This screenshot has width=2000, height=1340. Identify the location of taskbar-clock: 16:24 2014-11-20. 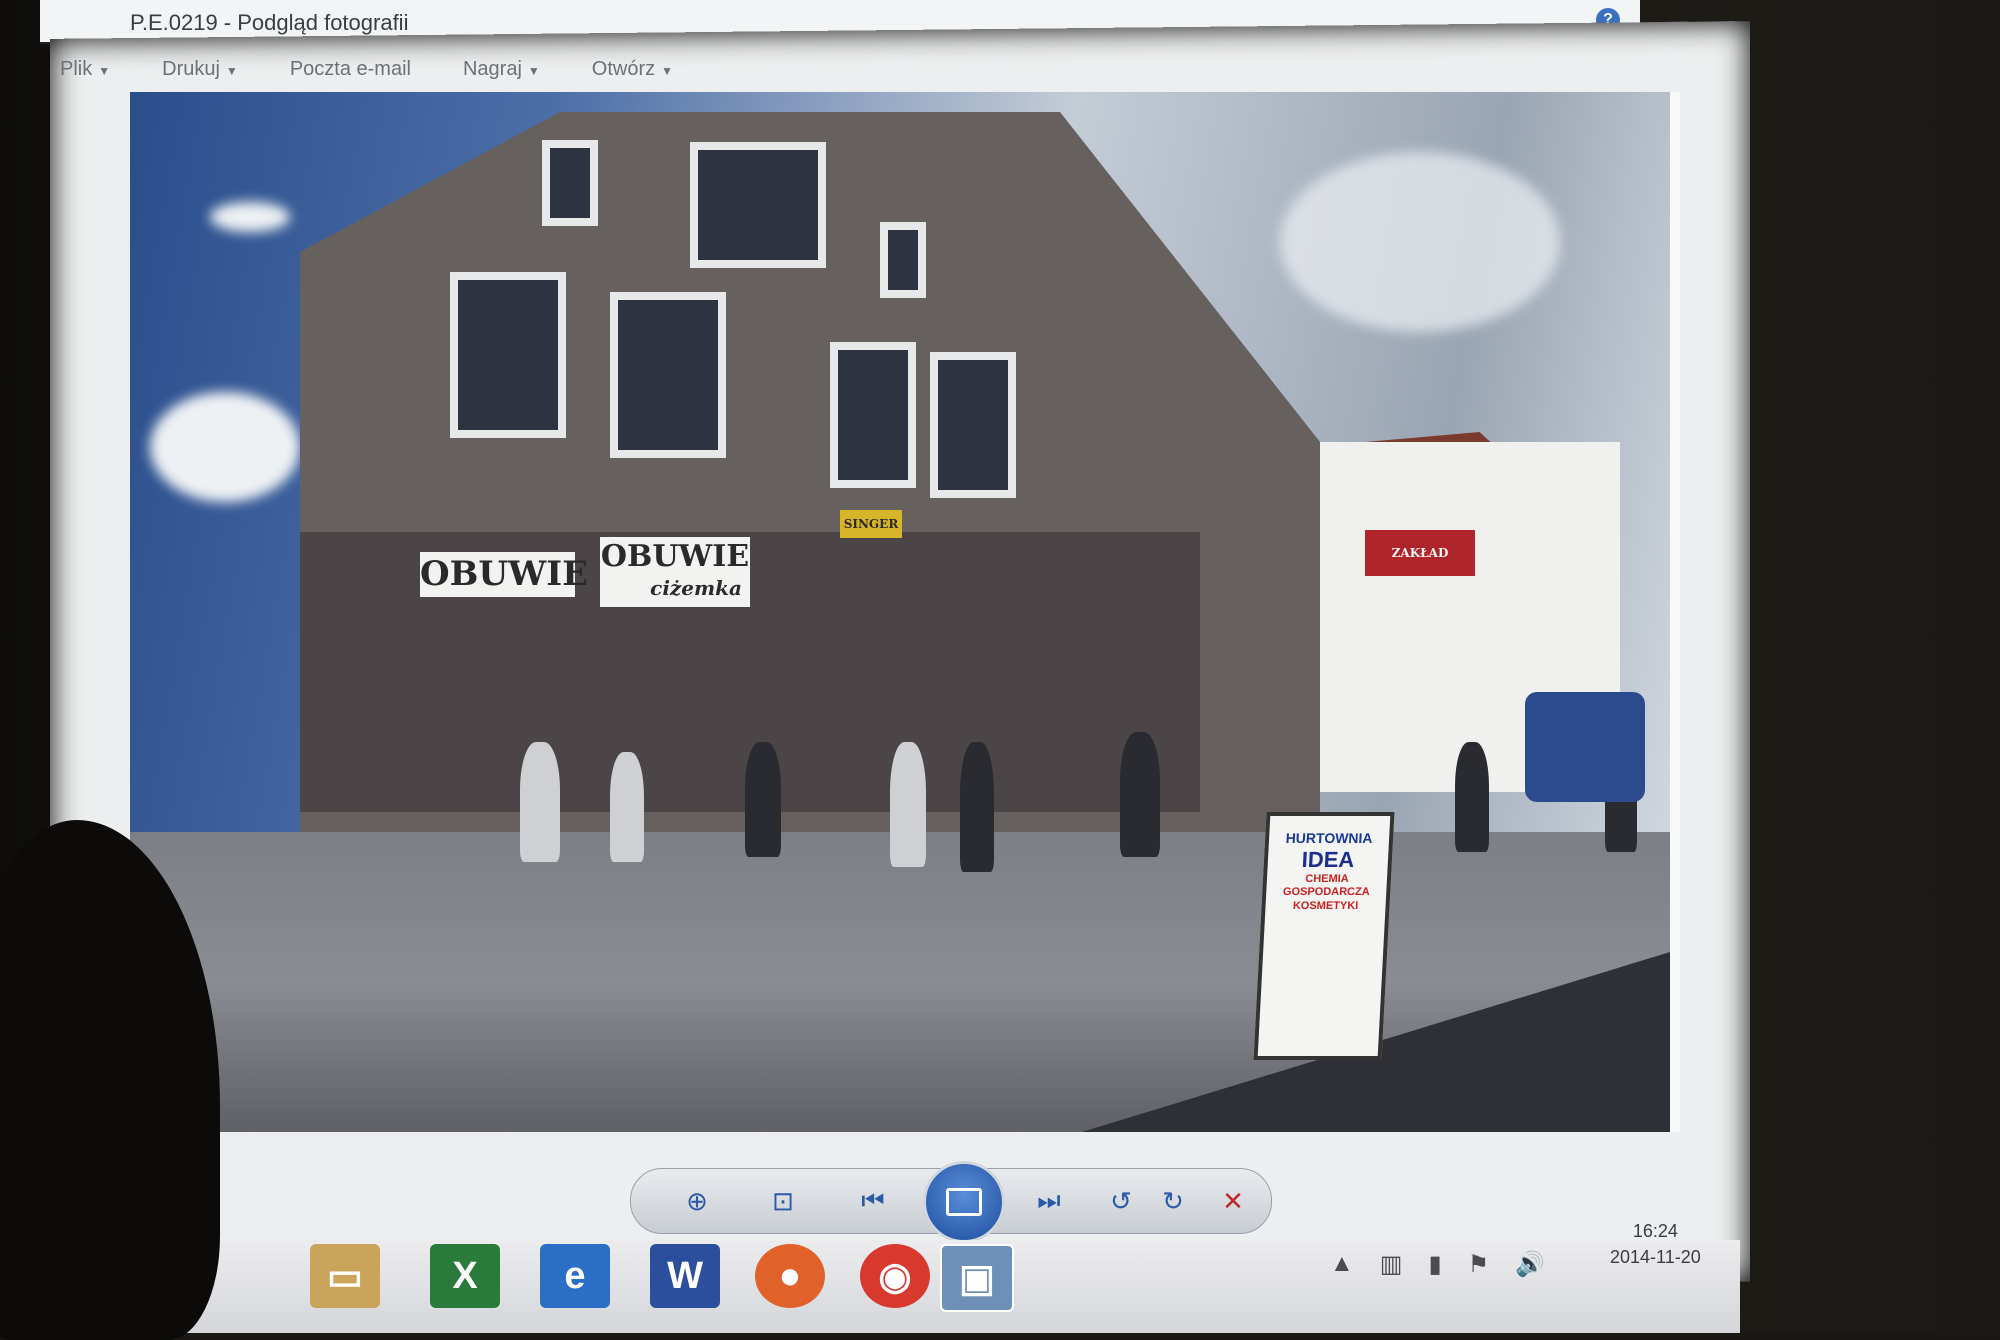
(1655, 1244).